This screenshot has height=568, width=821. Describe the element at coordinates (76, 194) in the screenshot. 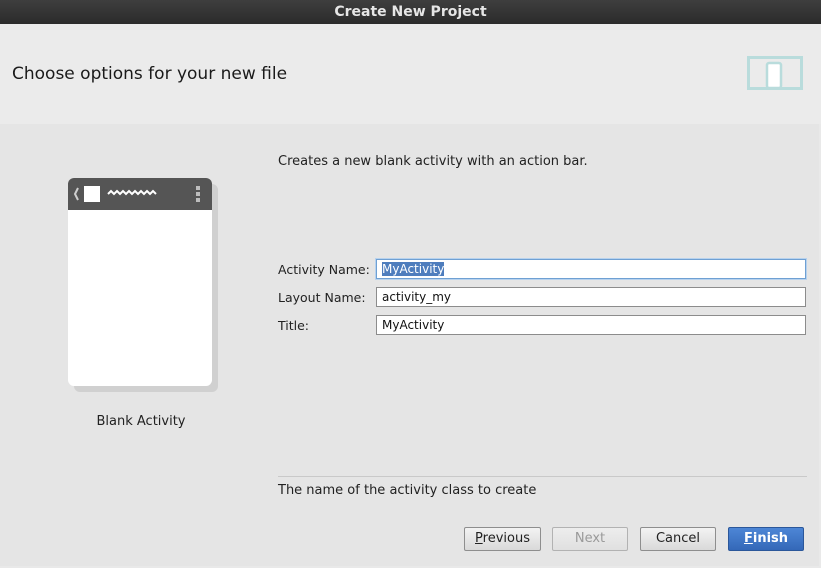

I see `back-chevron-icon` at that location.